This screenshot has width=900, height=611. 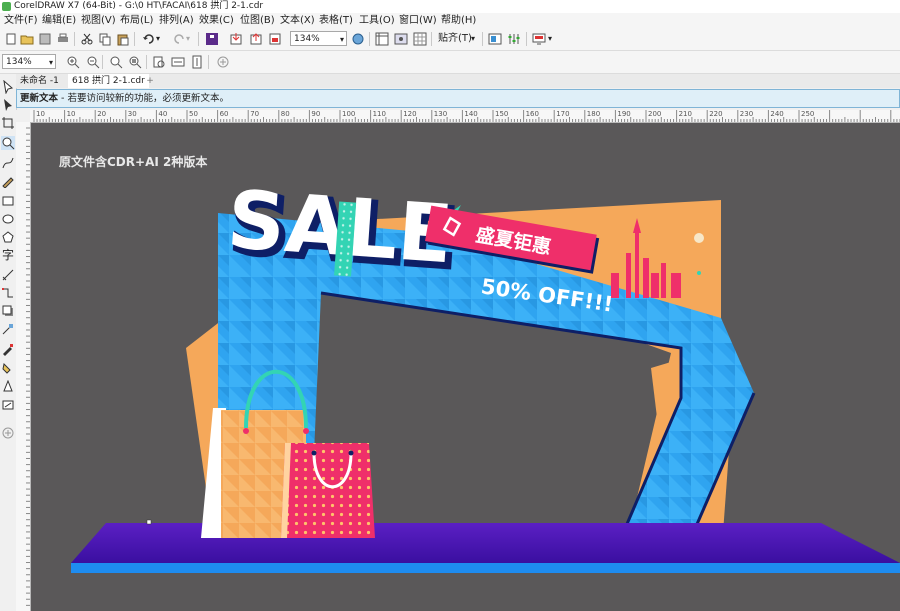 What do you see at coordinates (73, 62) in the screenshot?
I see `zoom-in-icon` at bounding box center [73, 62].